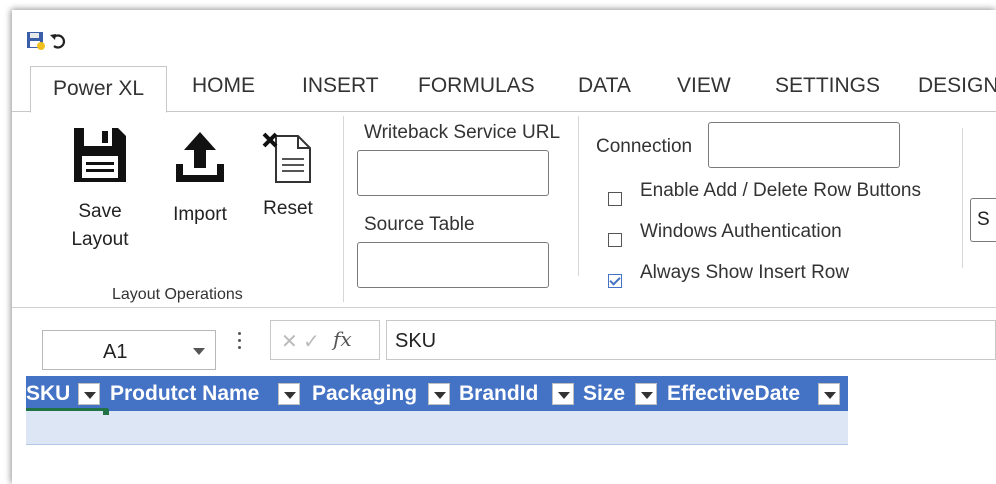  Describe the element at coordinates (745, 272) in the screenshot. I see `always-show-insert-row-label: Always Show Insert Row` at that location.